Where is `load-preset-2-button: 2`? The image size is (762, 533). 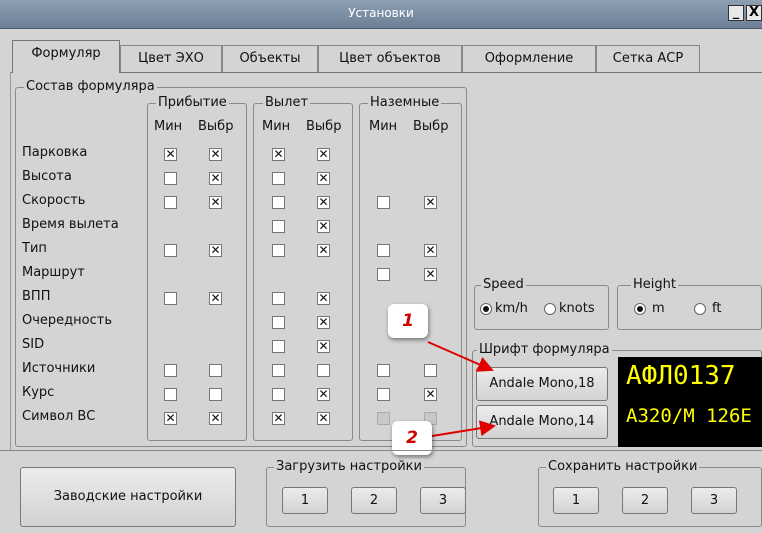 load-preset-2-button: 2 is located at coordinates (374, 500).